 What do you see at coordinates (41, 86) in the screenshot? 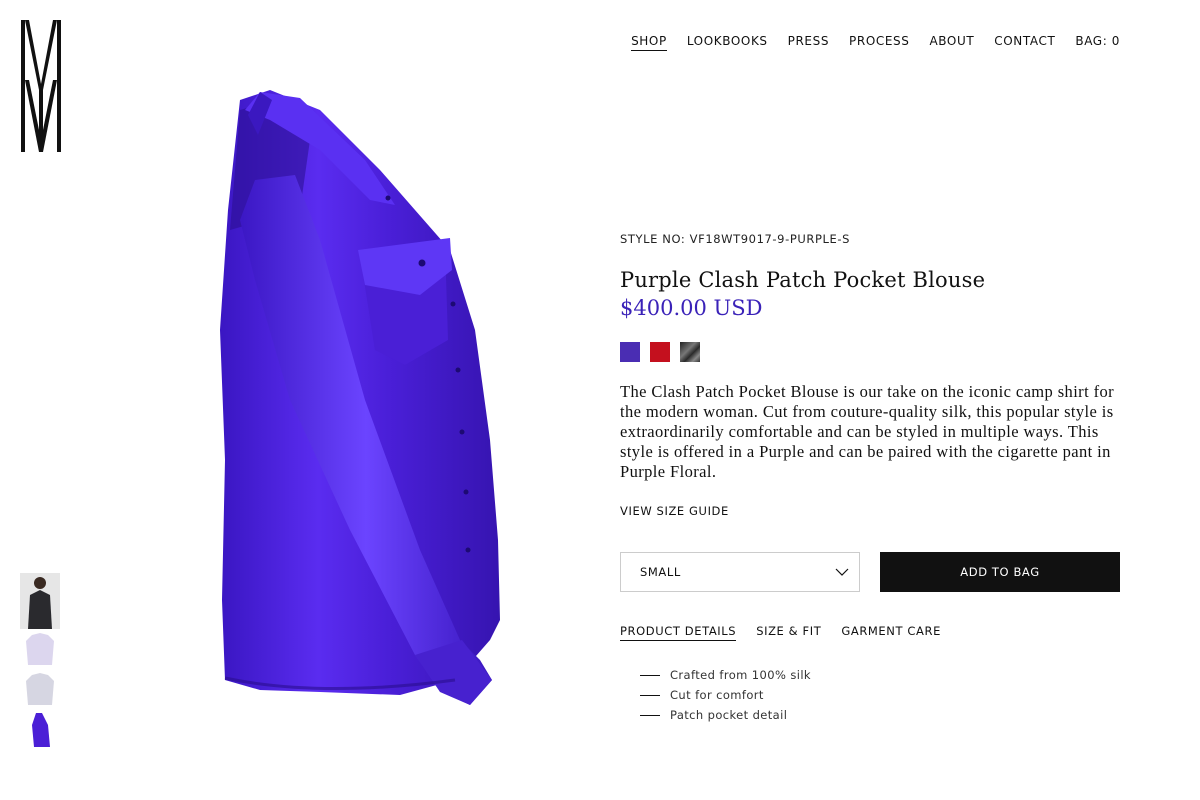
I see `brand-logo` at bounding box center [41, 86].